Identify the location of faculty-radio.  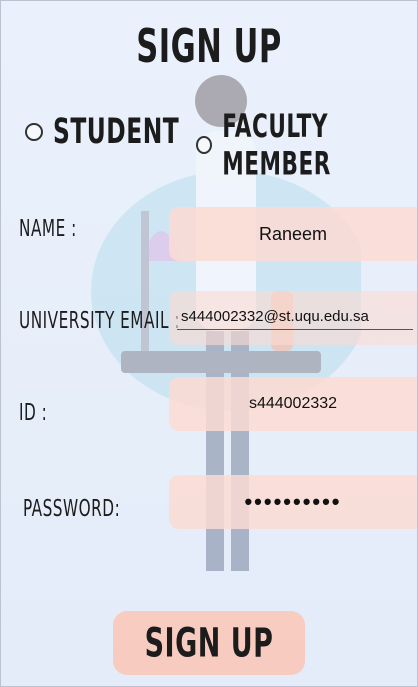
(204, 145).